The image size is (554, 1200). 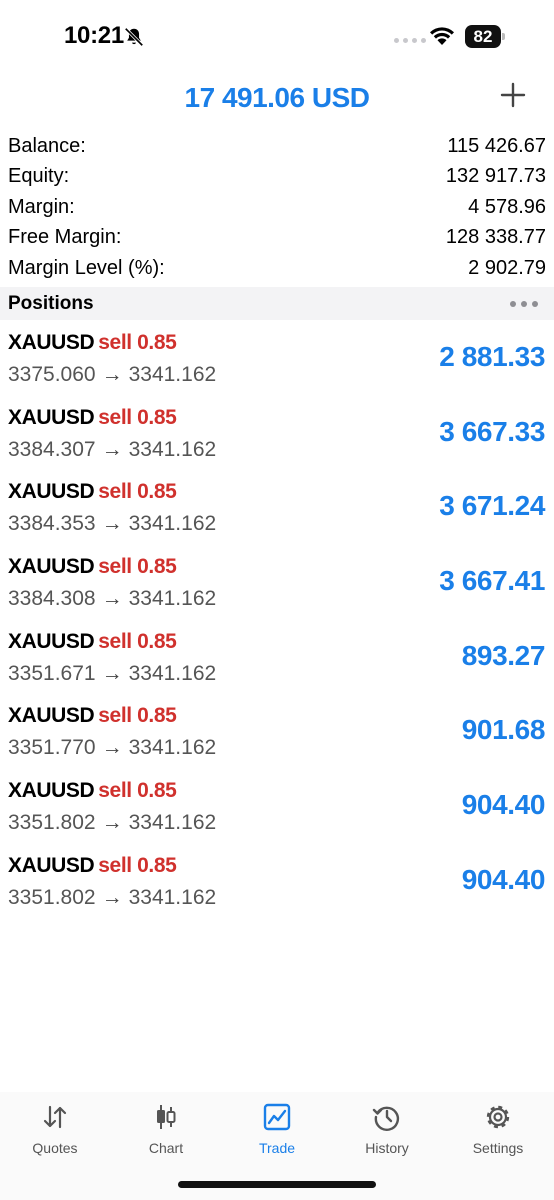 What do you see at coordinates (492, 431) in the screenshot?
I see `position-profit: 3 667.33` at bounding box center [492, 431].